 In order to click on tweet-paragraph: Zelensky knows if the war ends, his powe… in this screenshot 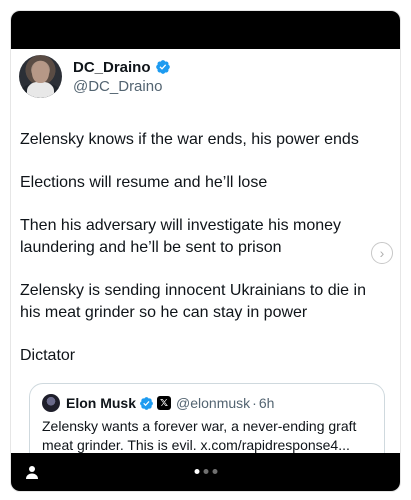, I will do `click(189, 139)`.